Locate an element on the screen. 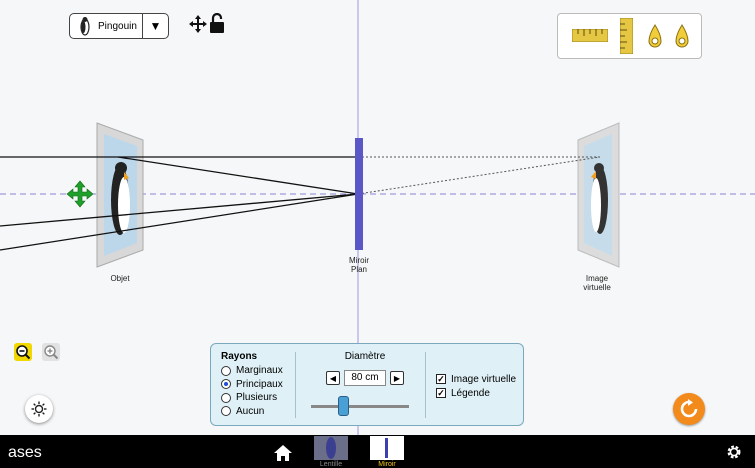 The image size is (755, 468). drag-handle-icon is located at coordinates (80, 194).